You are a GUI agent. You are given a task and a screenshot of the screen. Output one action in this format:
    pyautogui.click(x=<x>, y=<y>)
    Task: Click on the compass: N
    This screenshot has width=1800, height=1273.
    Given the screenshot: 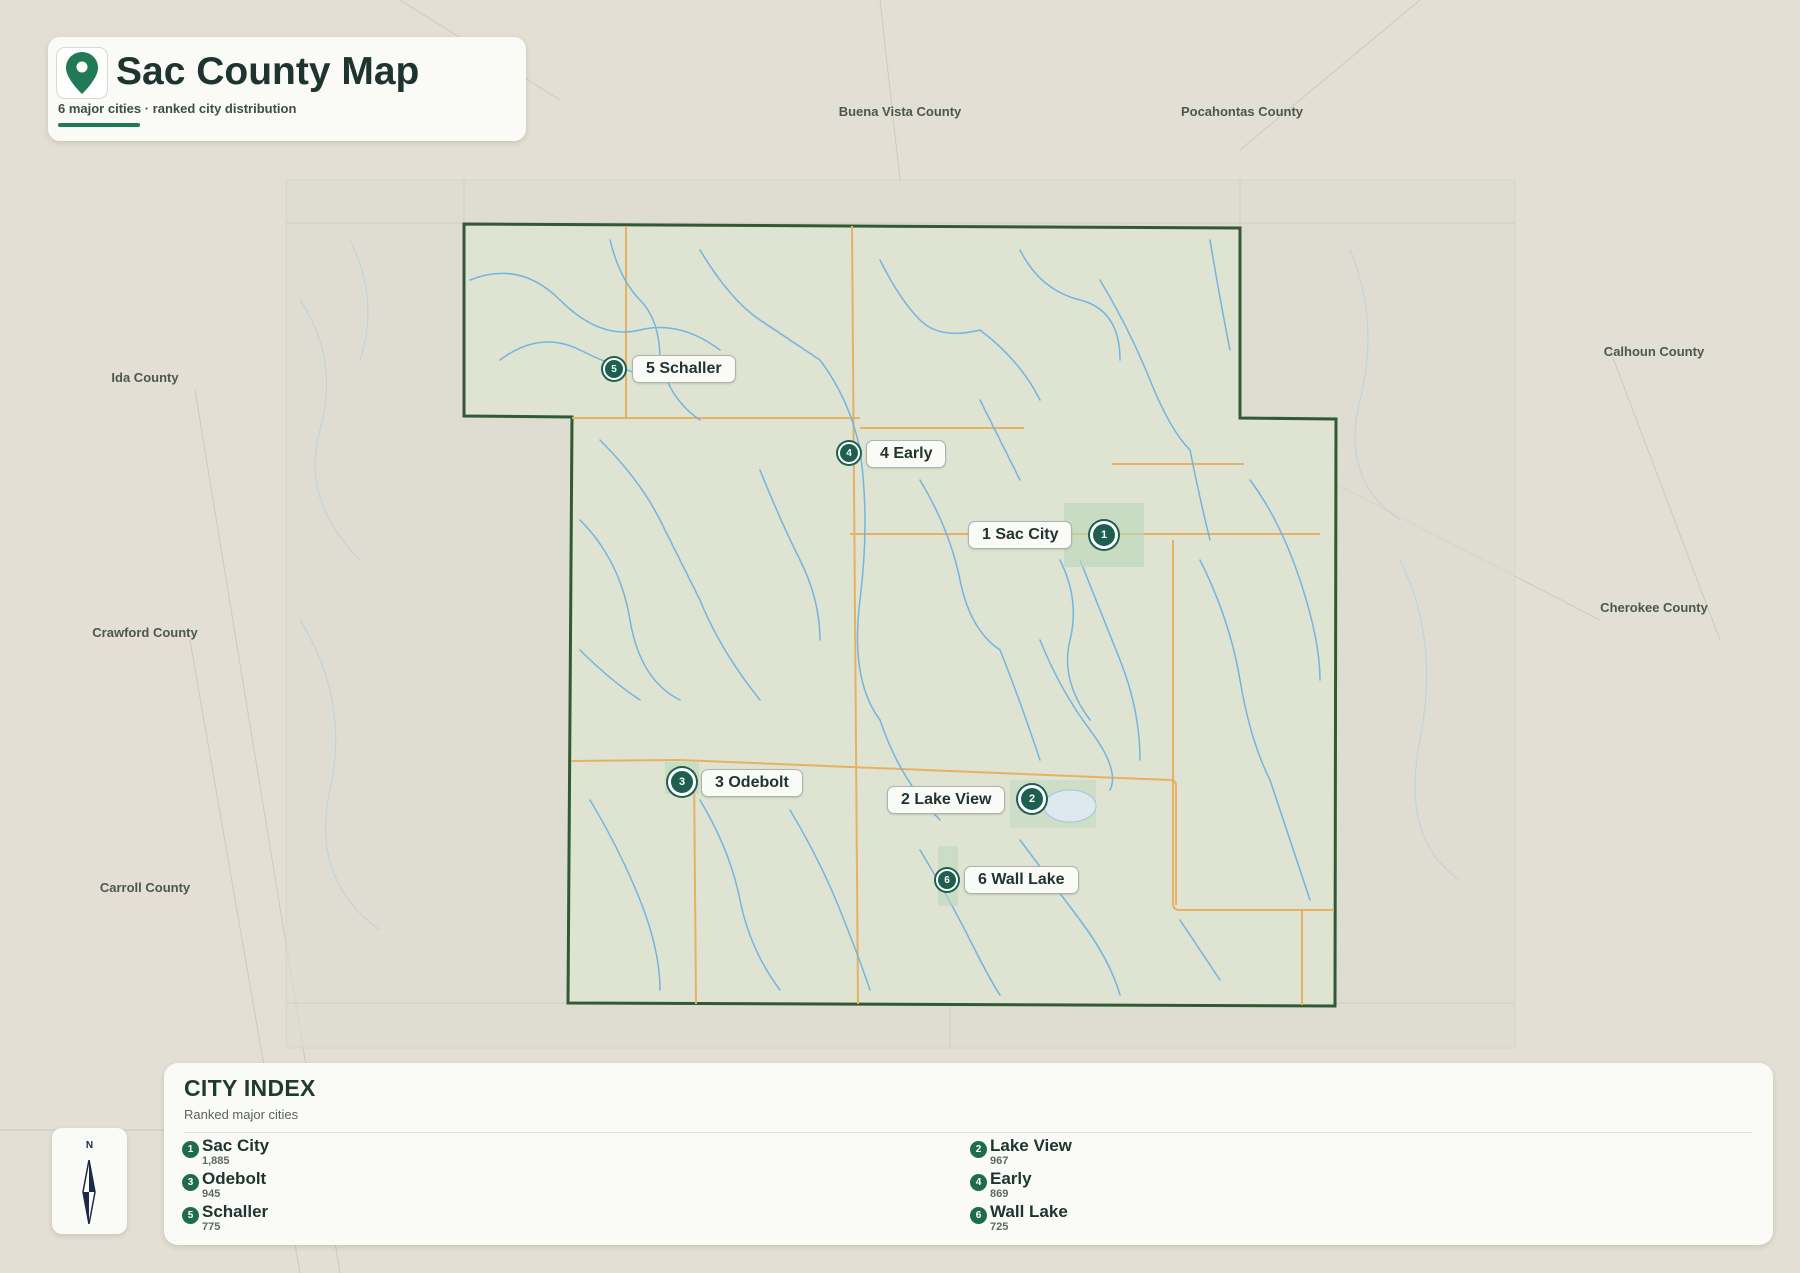 What is the action you would take?
    pyautogui.click(x=89, y=1181)
    